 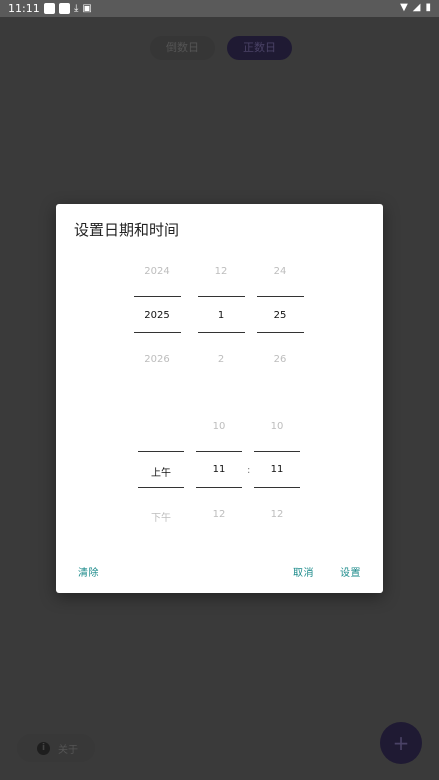 What do you see at coordinates (87, 8) in the screenshot?
I see `box-icon: ▣` at bounding box center [87, 8].